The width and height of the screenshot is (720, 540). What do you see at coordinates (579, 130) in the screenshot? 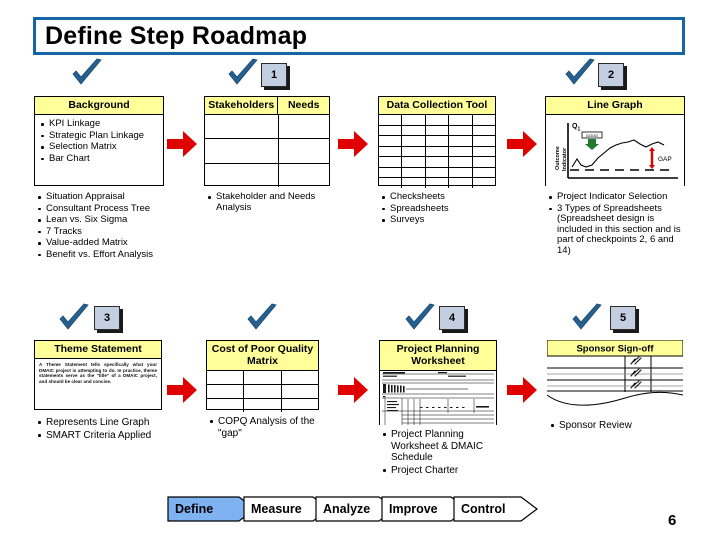
I see `svg-text: 1` at bounding box center [579, 130].